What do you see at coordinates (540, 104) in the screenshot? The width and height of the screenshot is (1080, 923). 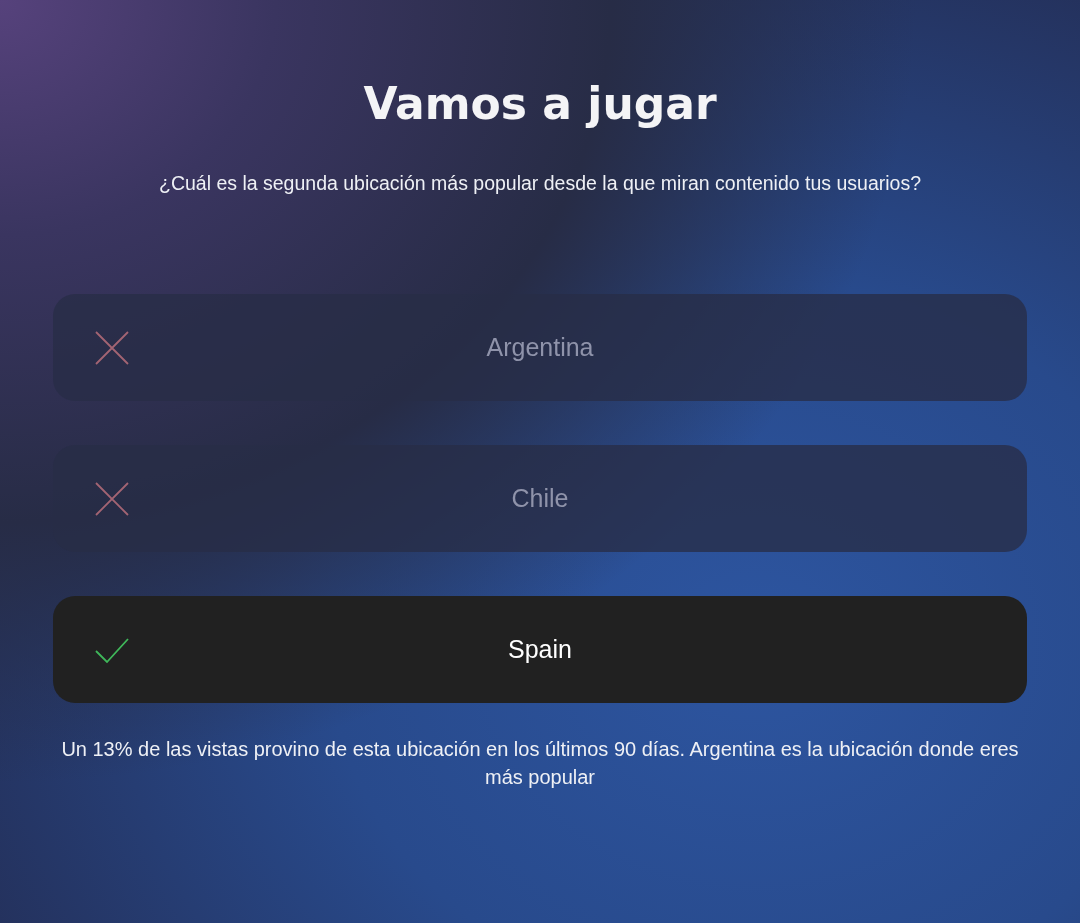 I see `quiz-title: Vamos a jugar` at bounding box center [540, 104].